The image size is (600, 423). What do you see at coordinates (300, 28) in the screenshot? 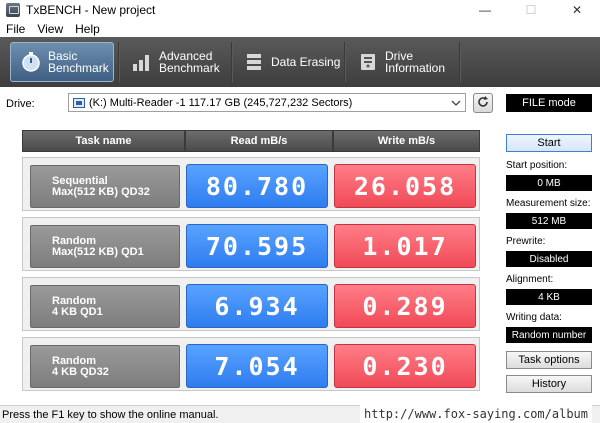
I see `menu-bar: File View Help` at bounding box center [300, 28].